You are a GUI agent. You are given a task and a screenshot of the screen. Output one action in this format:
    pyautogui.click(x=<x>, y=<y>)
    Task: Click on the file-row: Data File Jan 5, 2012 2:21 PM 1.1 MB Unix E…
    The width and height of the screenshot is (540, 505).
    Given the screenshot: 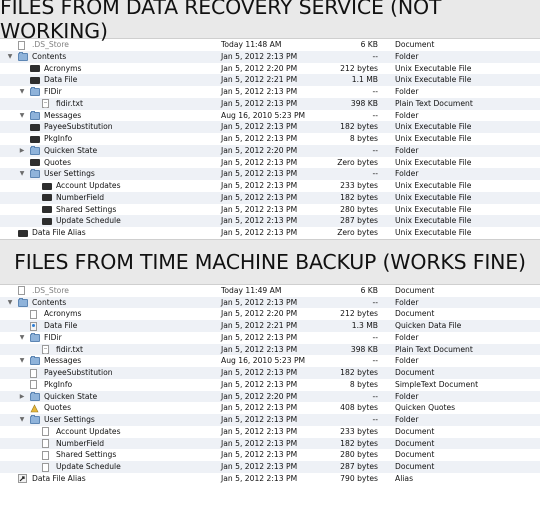 What is the action you would take?
    pyautogui.click(x=270, y=80)
    